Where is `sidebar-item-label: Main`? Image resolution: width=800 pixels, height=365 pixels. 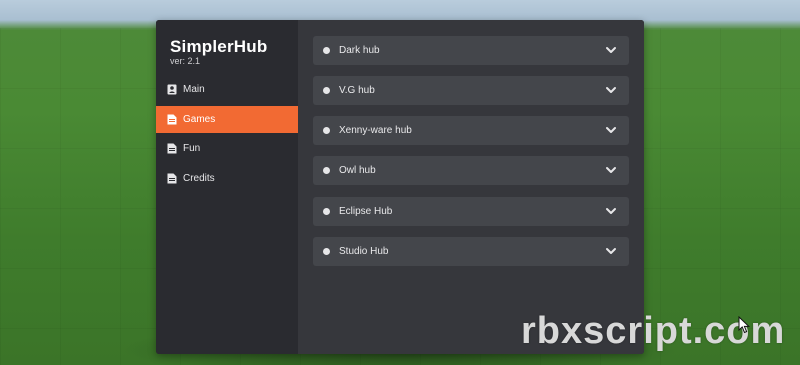 sidebar-item-label: Main is located at coordinates (194, 89).